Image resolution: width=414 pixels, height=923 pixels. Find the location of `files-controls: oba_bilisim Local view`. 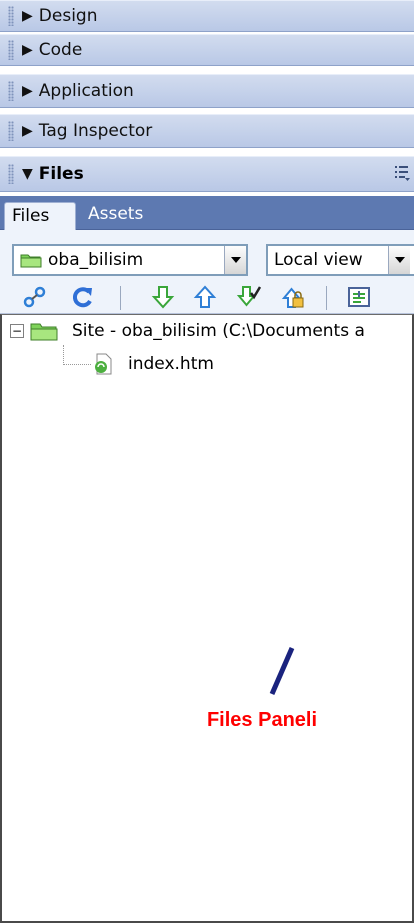

files-controls: oba_bilisim Local view is located at coordinates (207, 272).